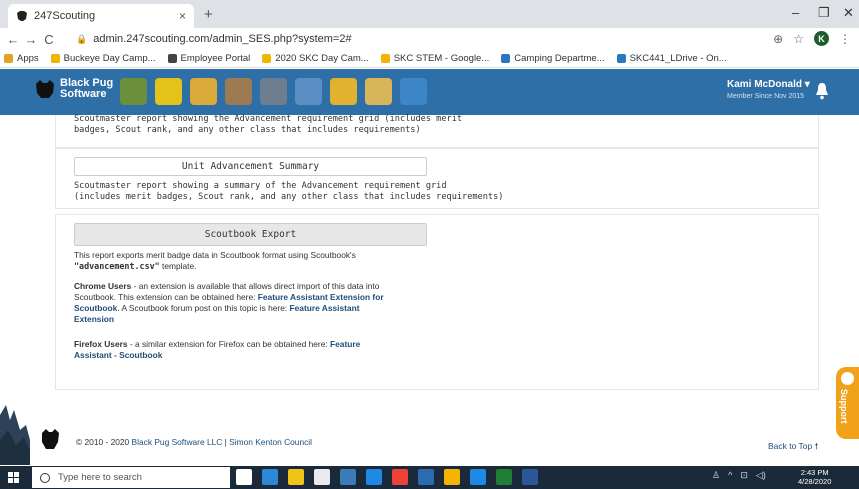 The height and width of the screenshot is (489, 859). Describe the element at coordinates (250, 166) in the screenshot. I see `unit-advancement-summary-button: Unit Advancement Summary` at that location.